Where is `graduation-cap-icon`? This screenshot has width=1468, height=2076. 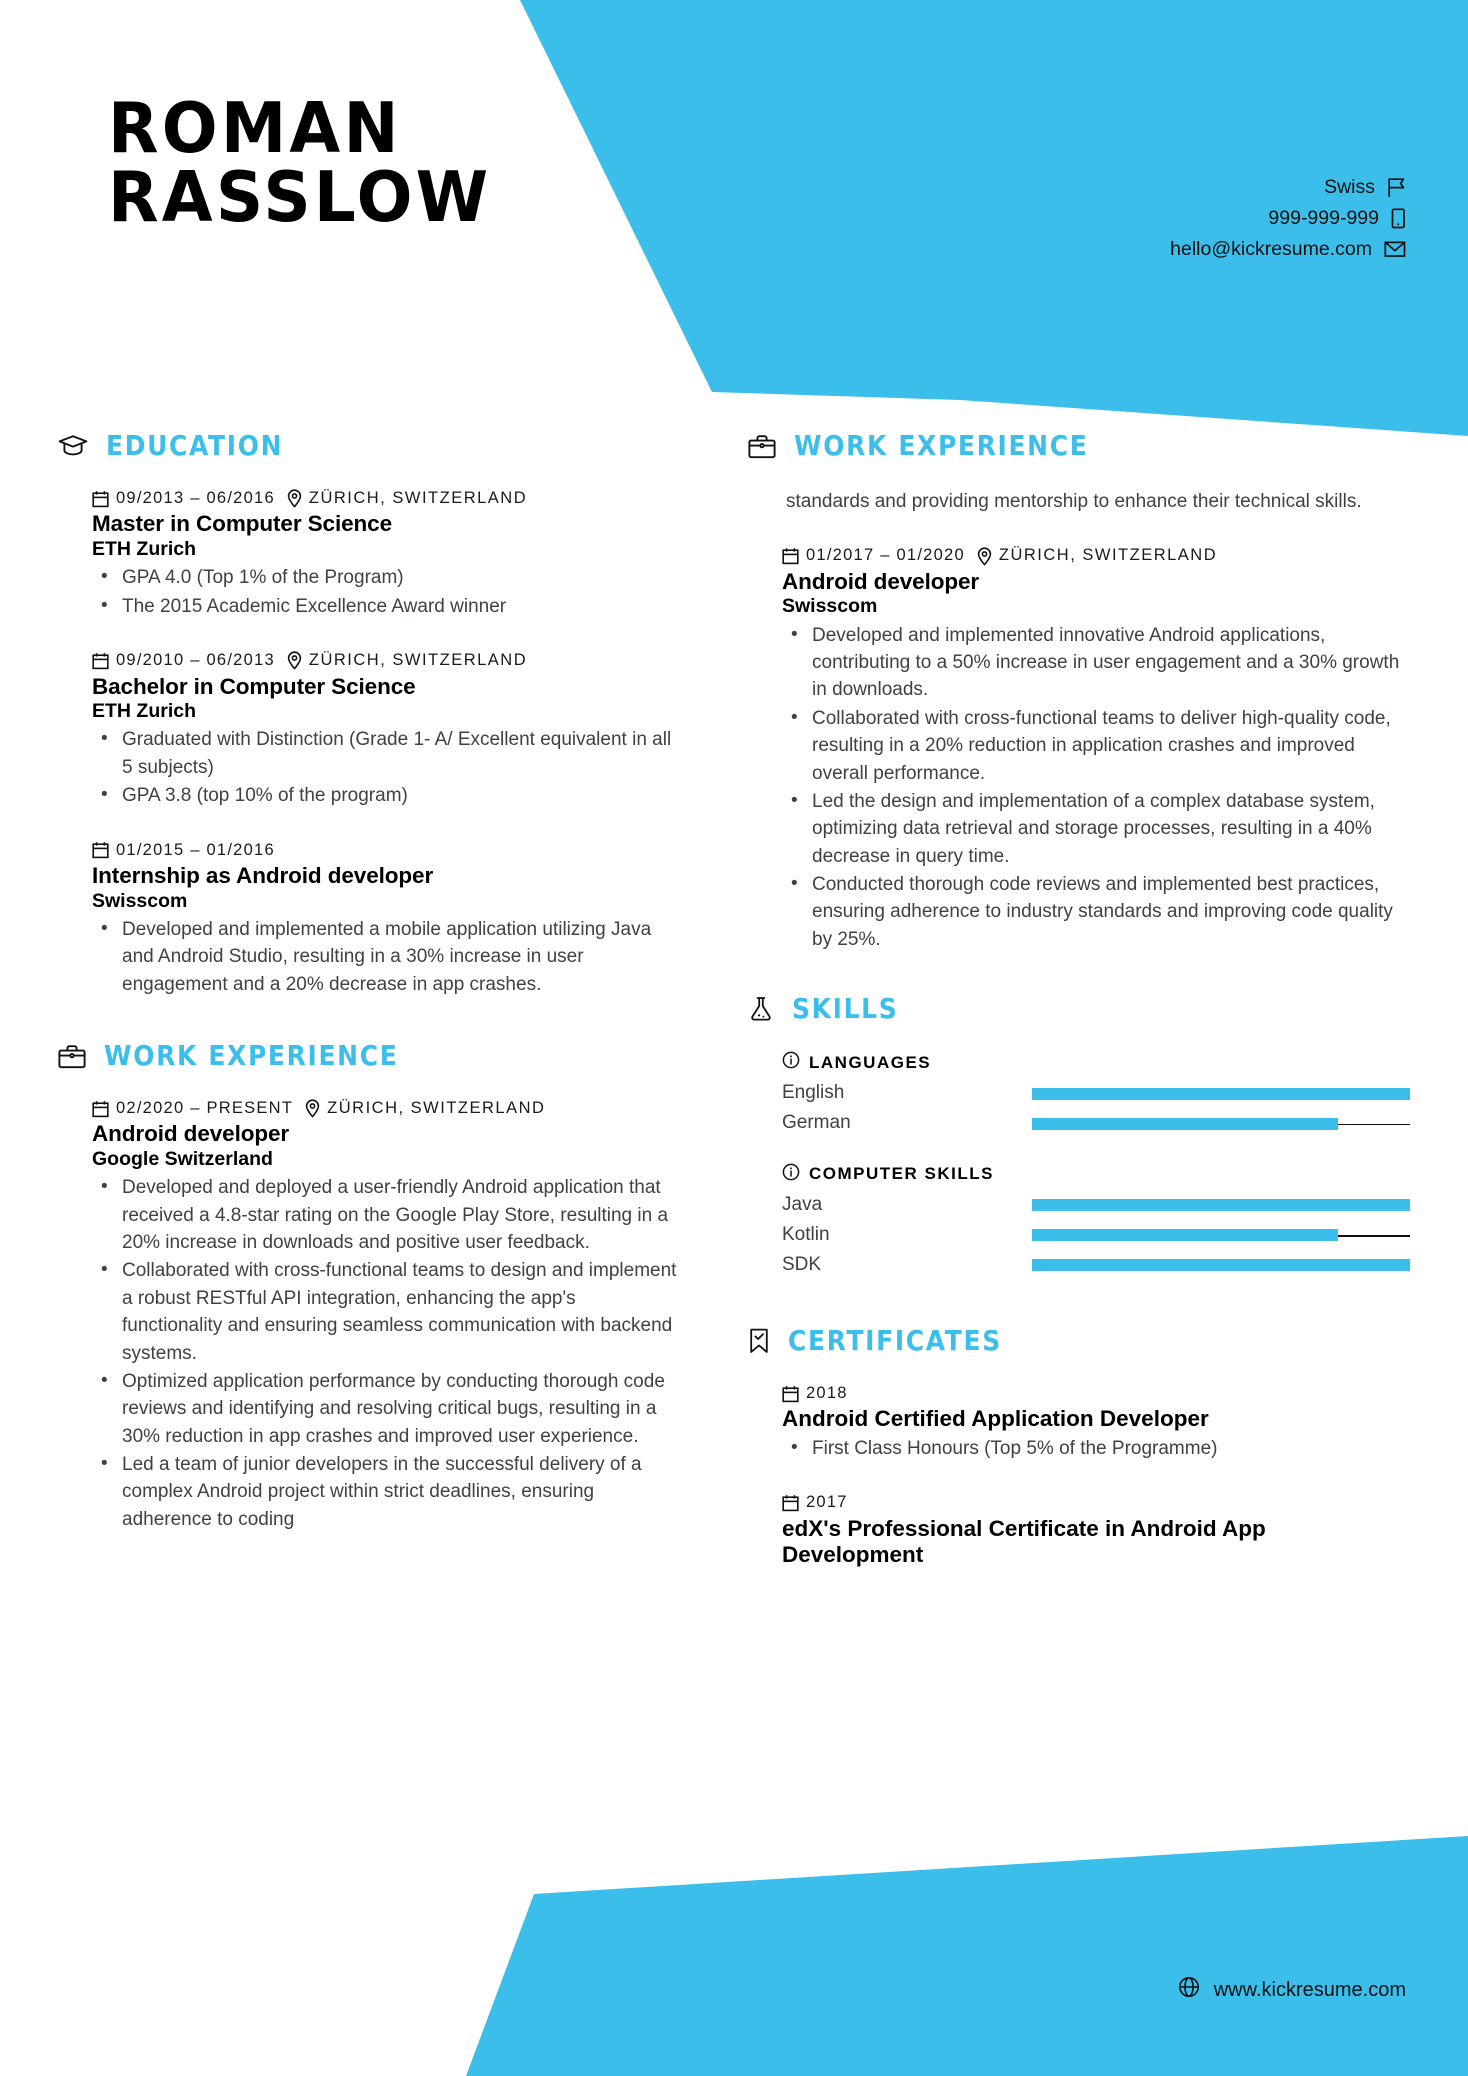 graduation-cap-icon is located at coordinates (73, 446).